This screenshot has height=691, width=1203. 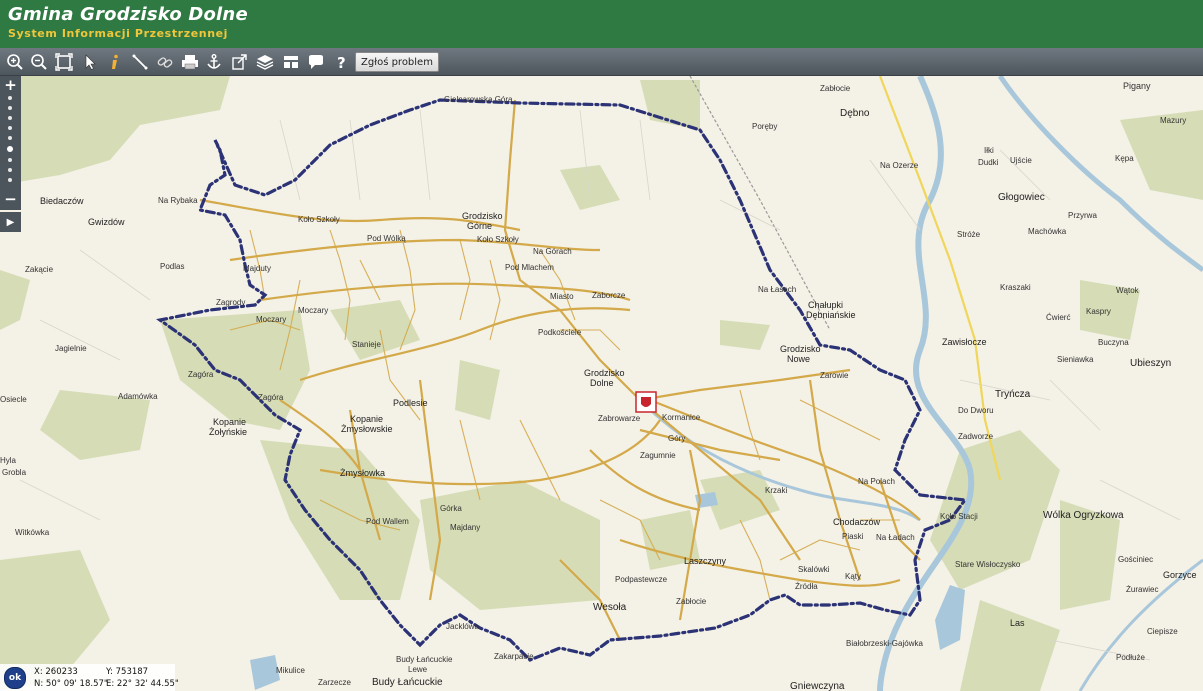 What do you see at coordinates (853, 576) in the screenshot?
I see `place-label: Kąty` at bounding box center [853, 576].